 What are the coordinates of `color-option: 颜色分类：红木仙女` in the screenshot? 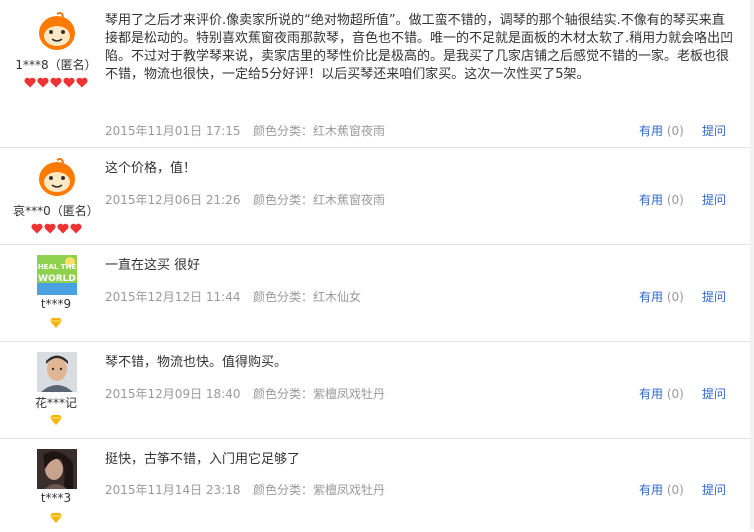 It's located at (307, 297).